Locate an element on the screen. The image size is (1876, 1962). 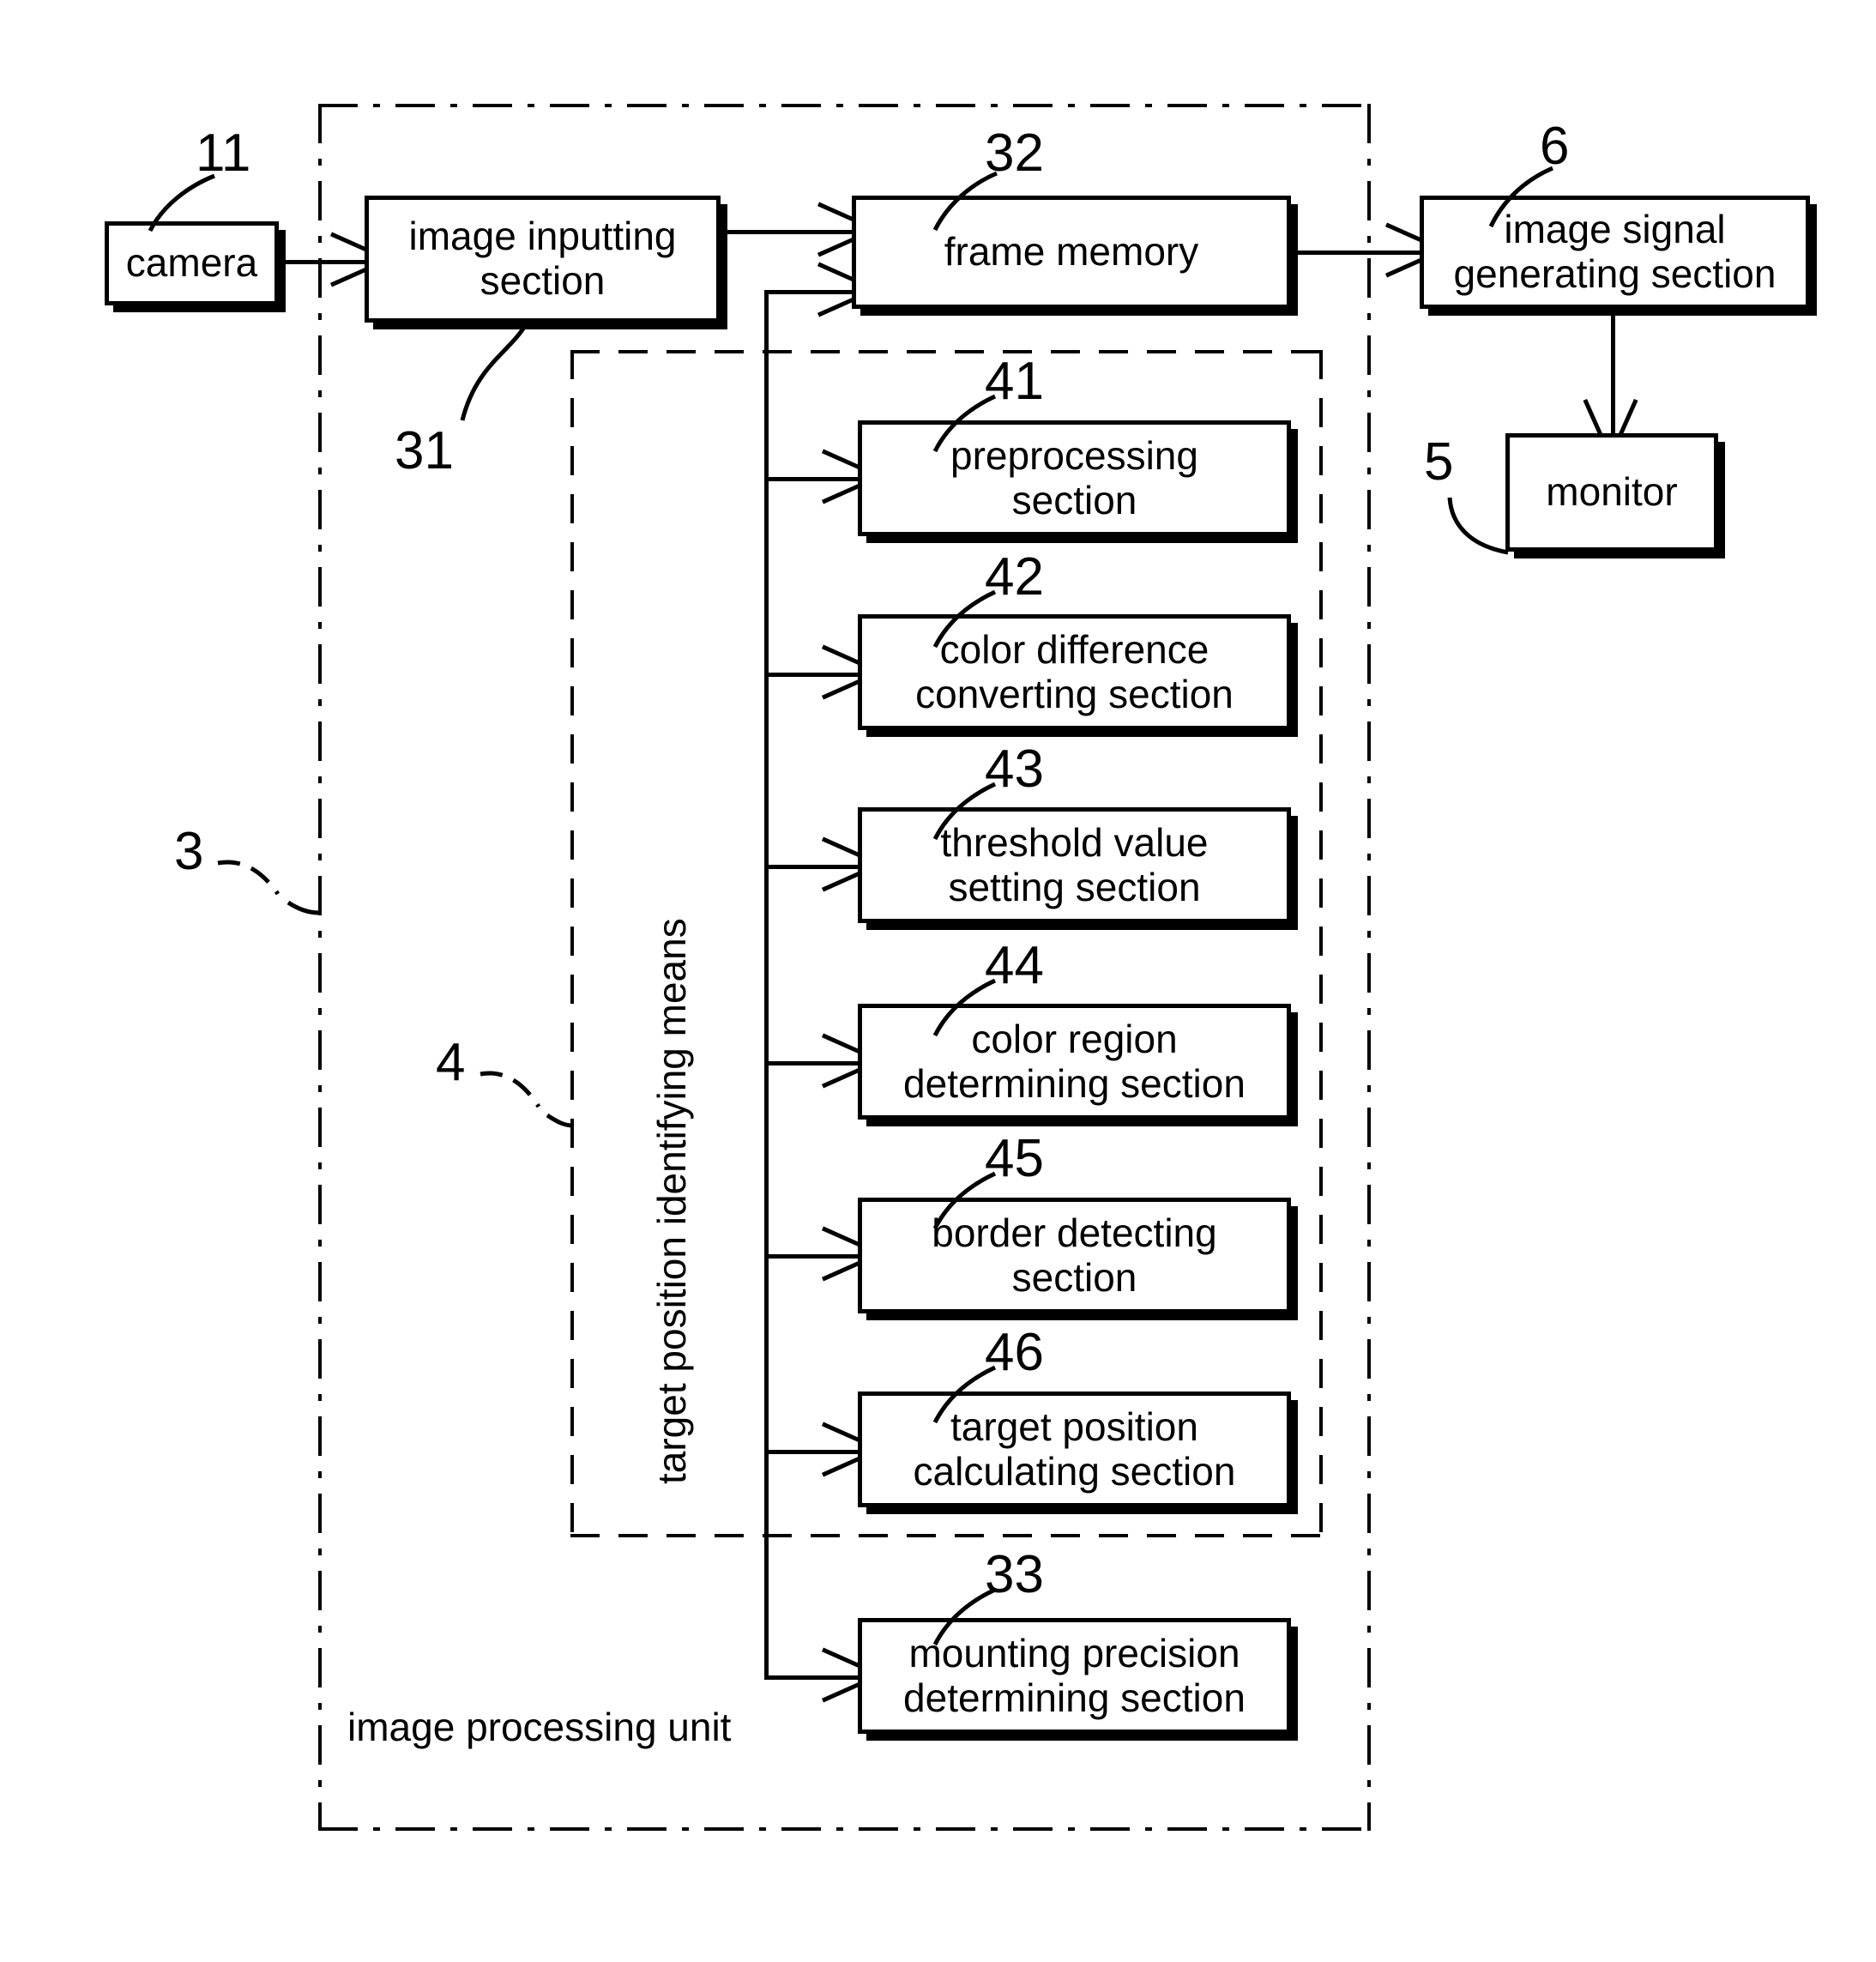
caption-target-position-identifying-means: target position identifying means is located at coordinates (671, 1201).